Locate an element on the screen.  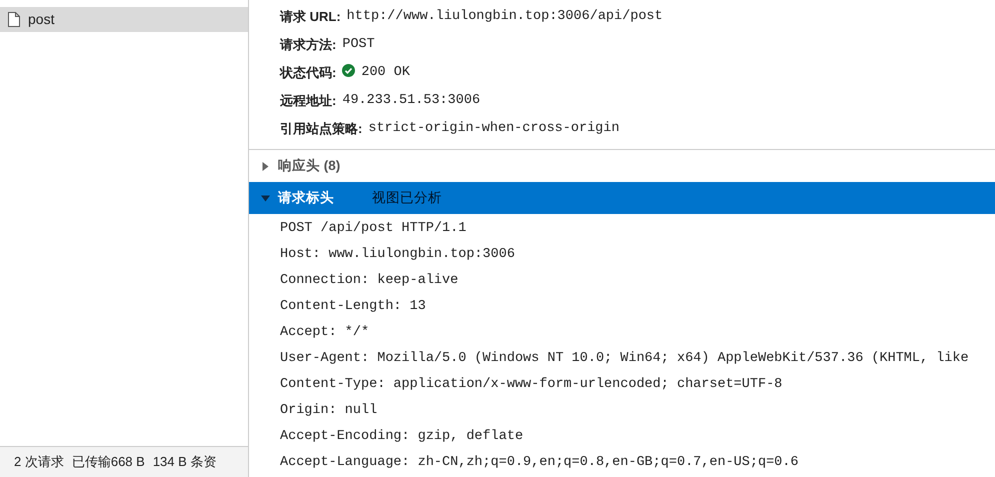
status-text: 已传输668 B is located at coordinates (108, 462).